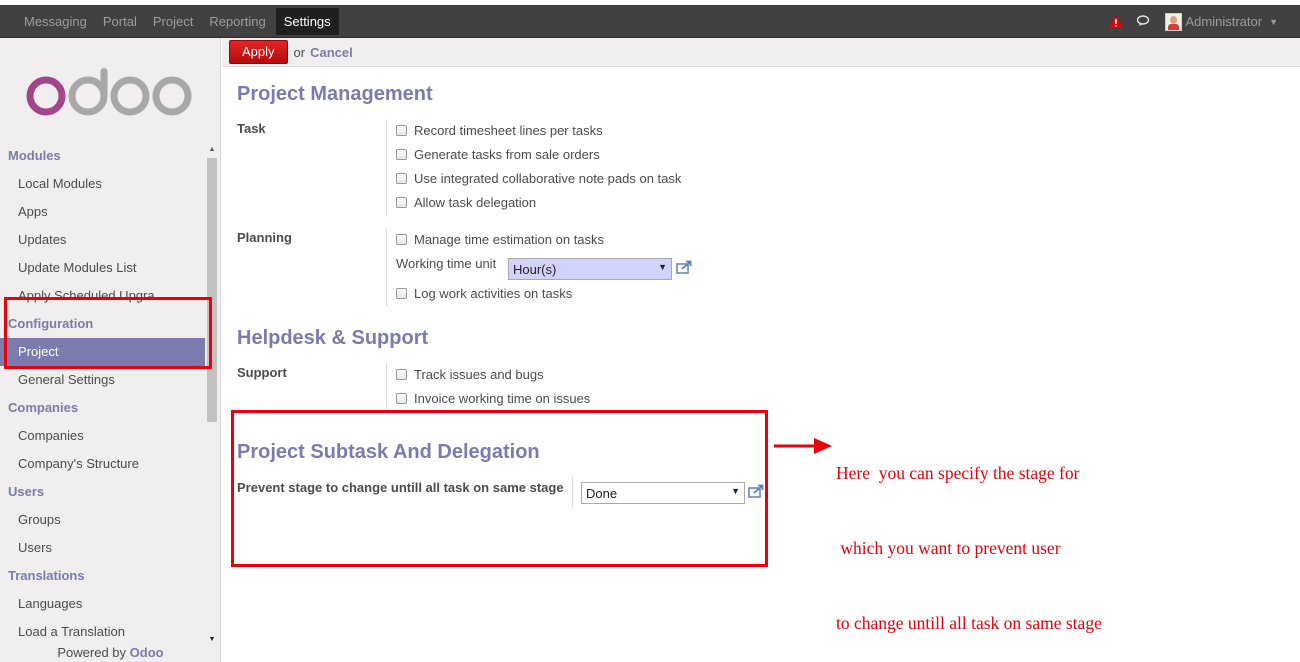 The image size is (1300, 662). What do you see at coordinates (251, 128) in the screenshot?
I see `task-label: Task` at bounding box center [251, 128].